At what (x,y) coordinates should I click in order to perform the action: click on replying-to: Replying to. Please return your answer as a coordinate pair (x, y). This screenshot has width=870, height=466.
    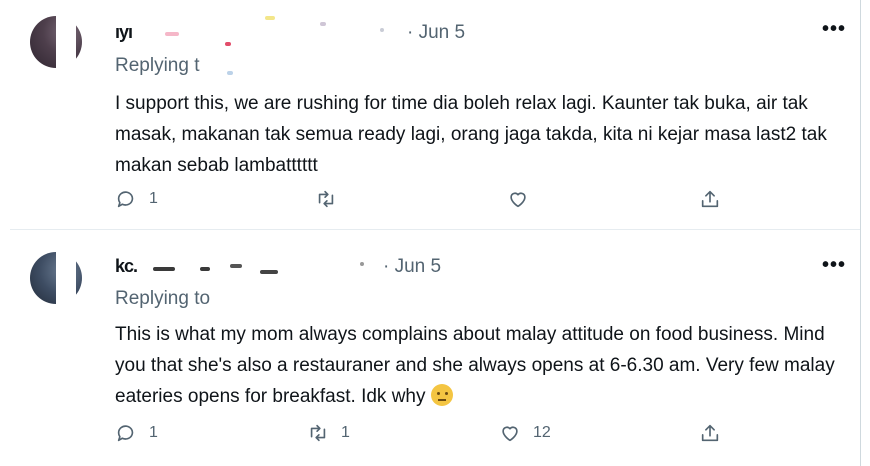
    Looking at the image, I should click on (162, 299).